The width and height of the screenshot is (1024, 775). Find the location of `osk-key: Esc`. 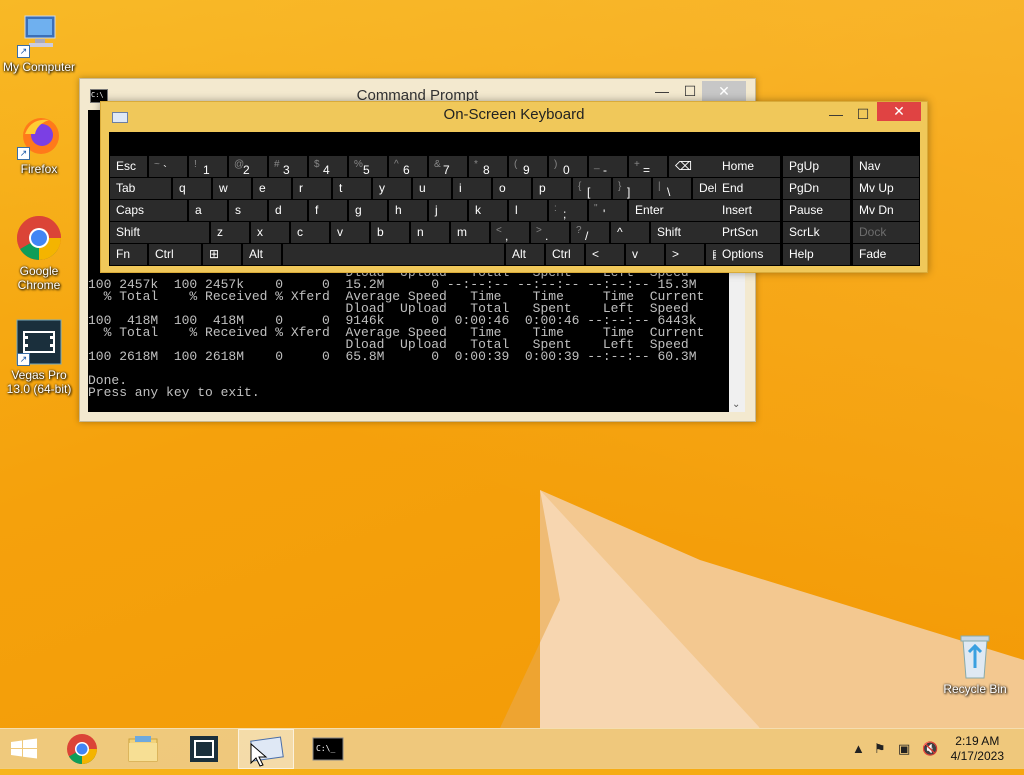

osk-key: Esc is located at coordinates (128, 166).